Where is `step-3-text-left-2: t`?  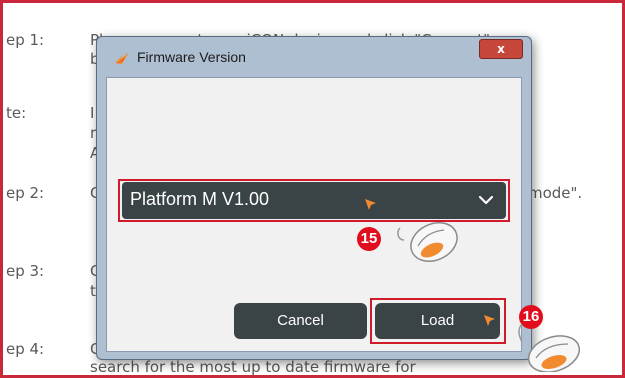 step-3-text-left-2: t is located at coordinates (93, 291).